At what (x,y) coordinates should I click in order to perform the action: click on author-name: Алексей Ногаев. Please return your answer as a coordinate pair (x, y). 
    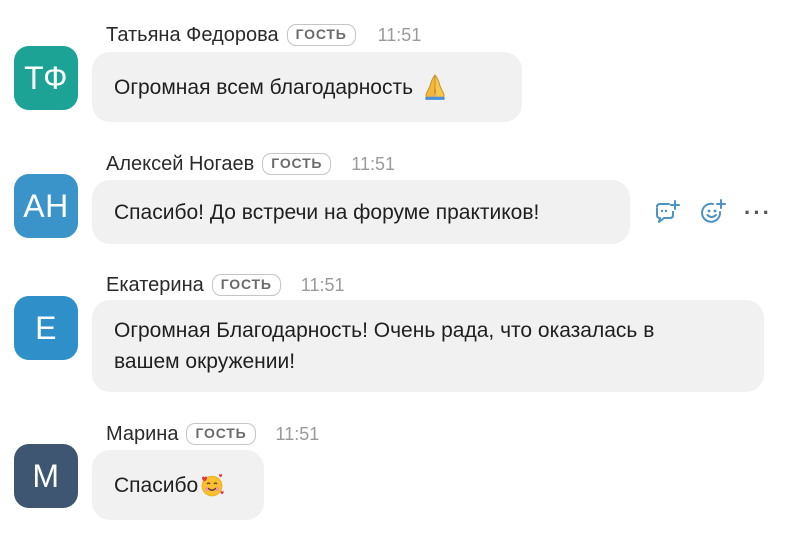
    Looking at the image, I should click on (180, 164).